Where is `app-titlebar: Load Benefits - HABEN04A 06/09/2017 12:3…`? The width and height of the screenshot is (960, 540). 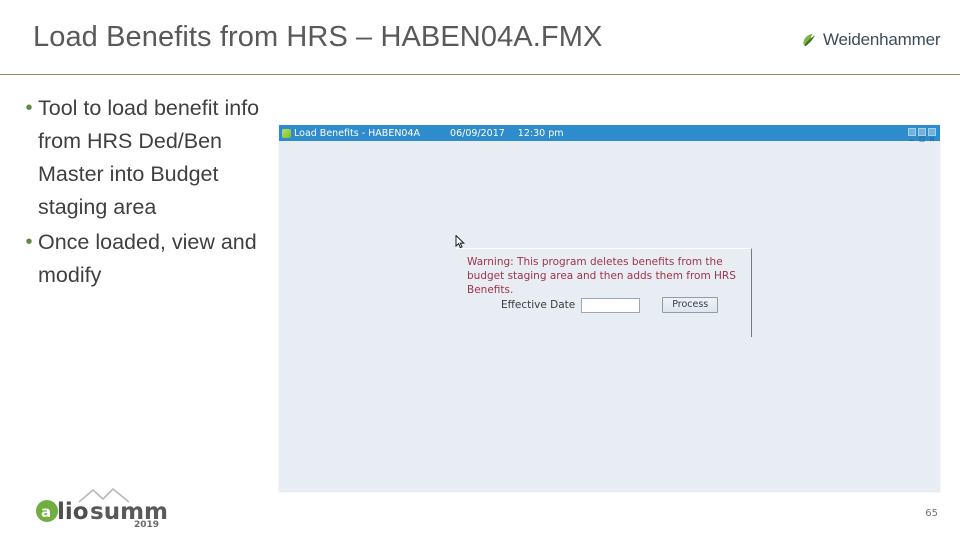 app-titlebar: Load Benefits - HABEN04A 06/09/2017 12:3… is located at coordinates (609, 133).